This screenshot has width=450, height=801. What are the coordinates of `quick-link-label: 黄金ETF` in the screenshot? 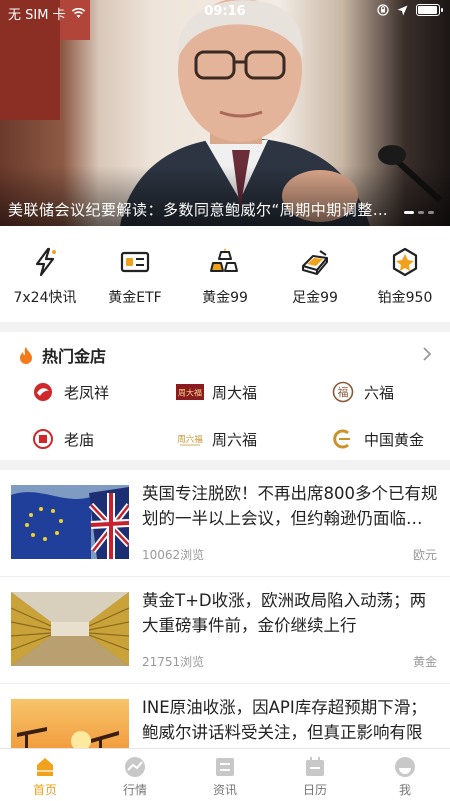 It's located at (135, 298).